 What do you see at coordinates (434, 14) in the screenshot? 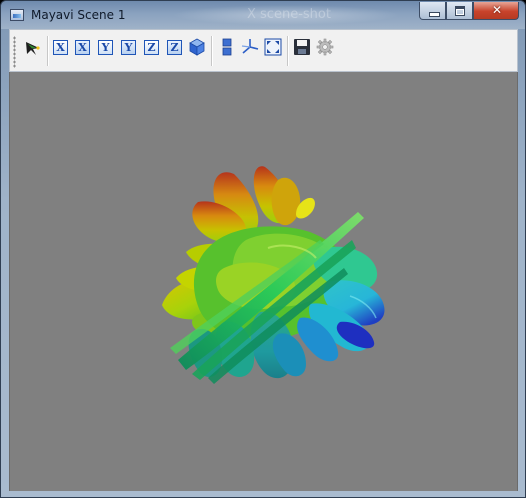
I see `minimize-icon` at bounding box center [434, 14].